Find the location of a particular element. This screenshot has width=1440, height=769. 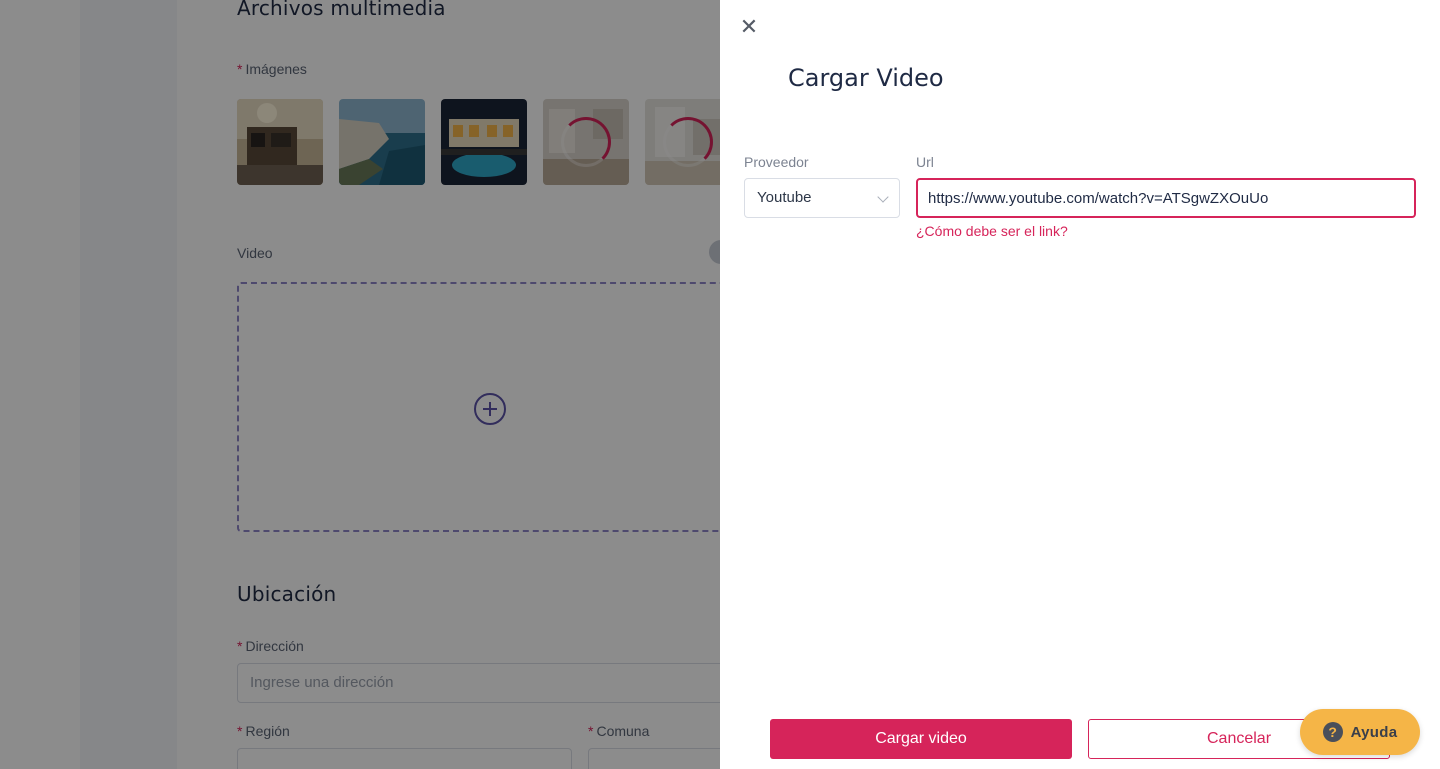

url-input is located at coordinates (1166, 198).